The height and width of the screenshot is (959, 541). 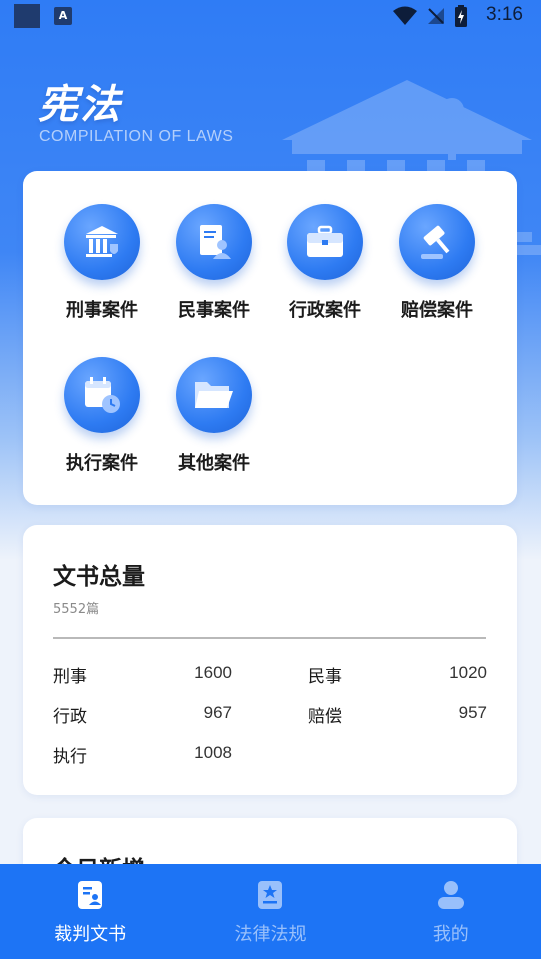 I want to click on clock: 3:16, so click(x=504, y=14).